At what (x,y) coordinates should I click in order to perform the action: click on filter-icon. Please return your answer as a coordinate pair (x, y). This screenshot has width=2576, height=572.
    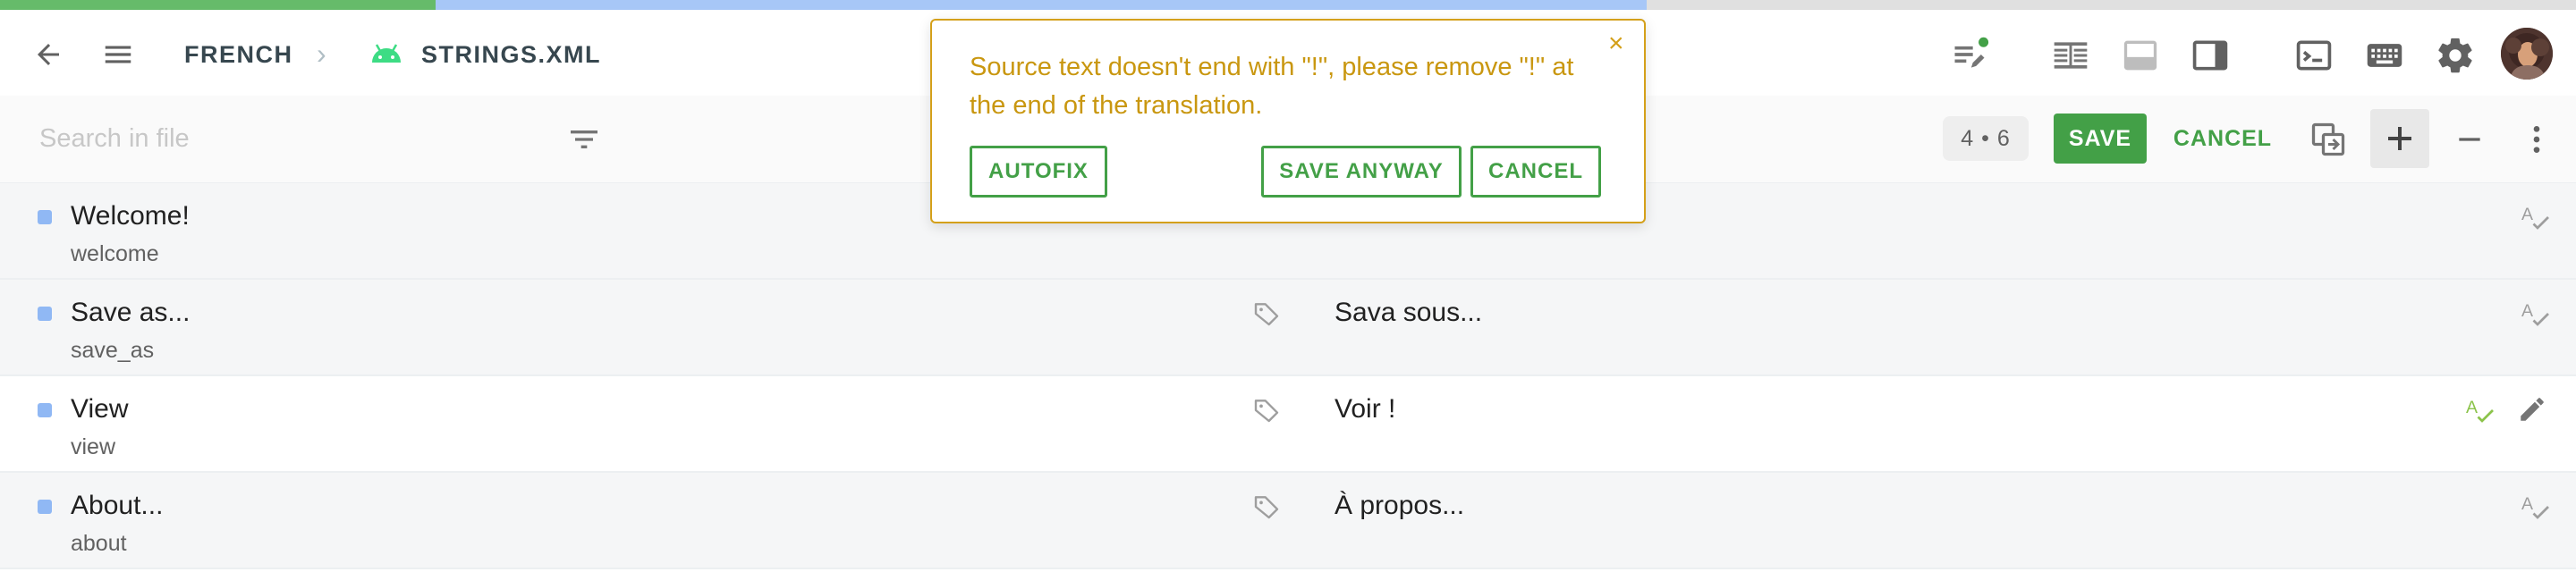
    Looking at the image, I should click on (584, 140).